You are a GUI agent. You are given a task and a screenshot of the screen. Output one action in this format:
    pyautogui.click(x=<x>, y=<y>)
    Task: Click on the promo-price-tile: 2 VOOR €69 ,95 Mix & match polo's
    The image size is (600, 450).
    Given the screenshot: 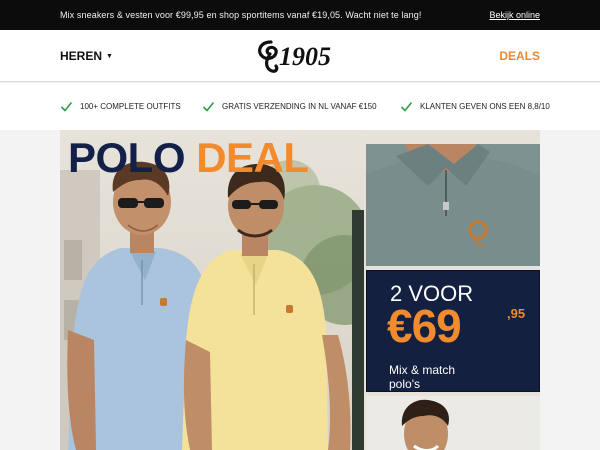 What is the action you would take?
    pyautogui.click(x=453, y=331)
    